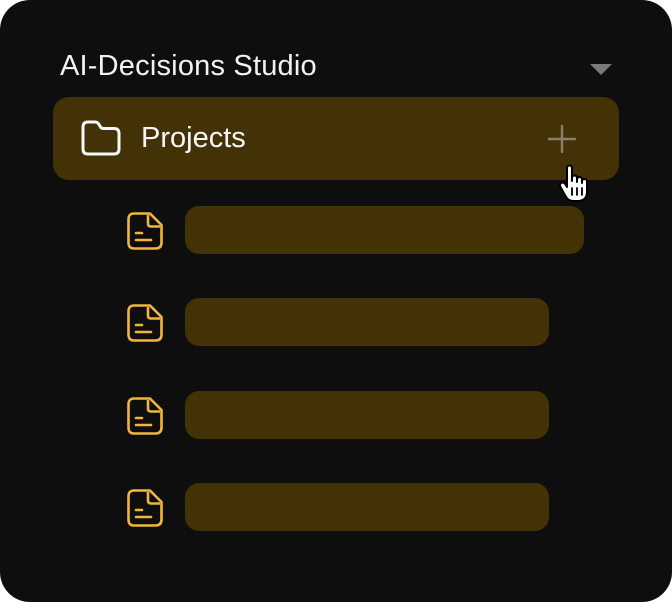  Describe the element at coordinates (193, 138) in the screenshot. I see `sidebar-item-label: Projects` at that location.